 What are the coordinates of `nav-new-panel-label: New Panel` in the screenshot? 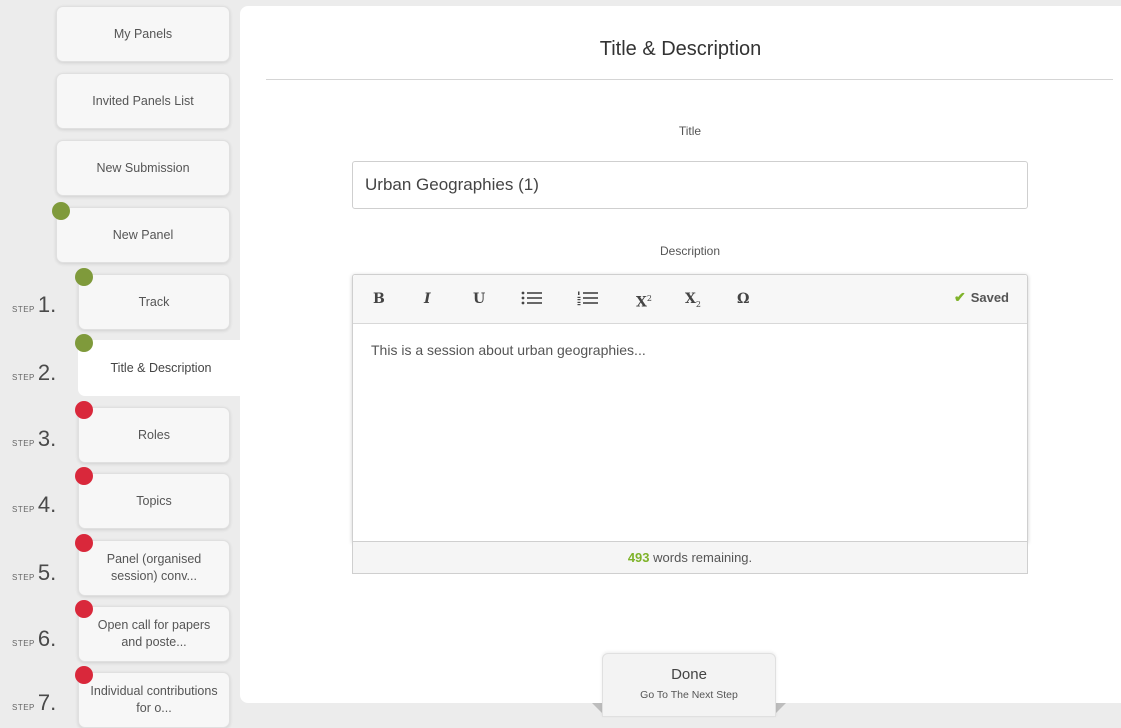 It's located at (143, 234).